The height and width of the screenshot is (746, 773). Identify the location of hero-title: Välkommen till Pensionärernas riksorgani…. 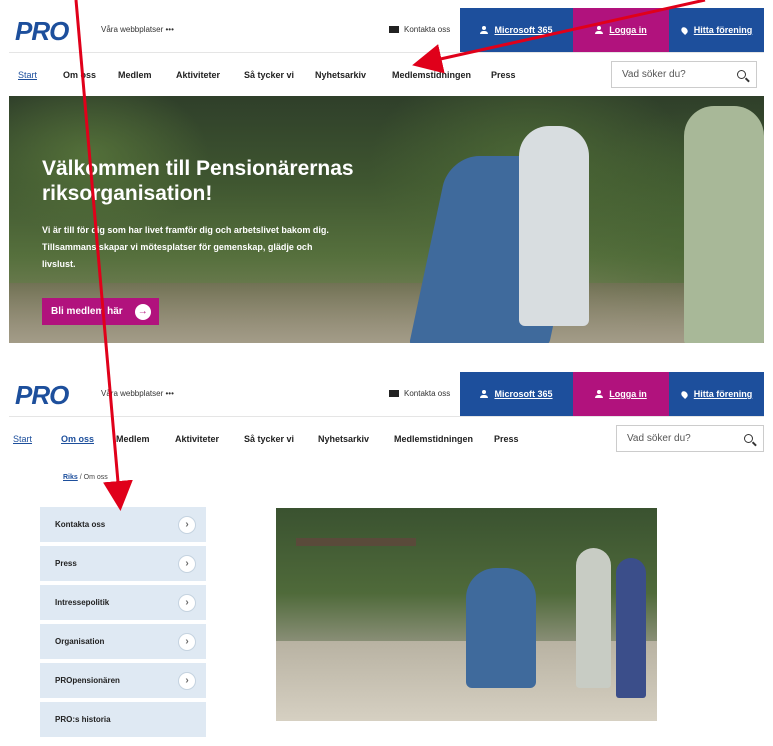
(198, 181).